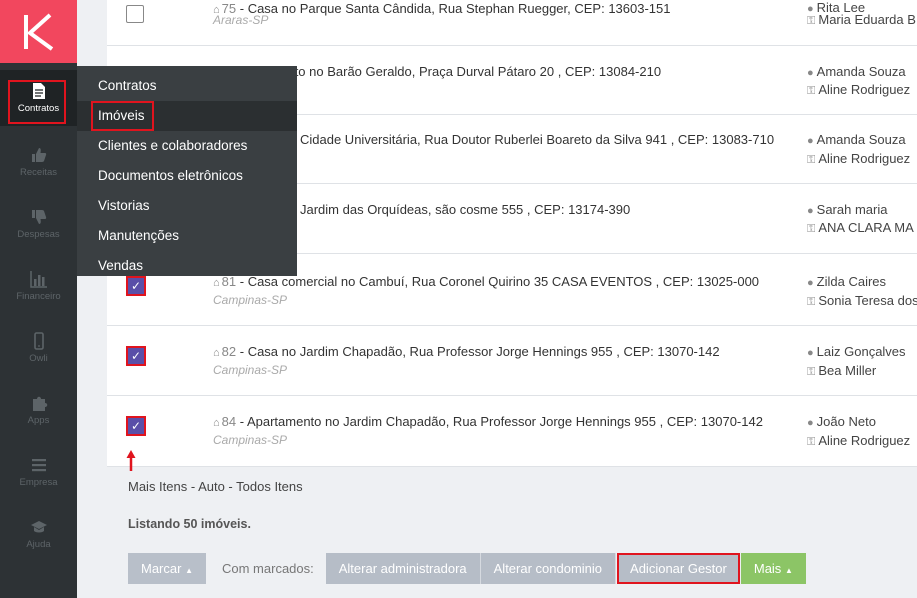  Describe the element at coordinates (38, 234) in the screenshot. I see `sidebar-item-label: Despesas` at that location.